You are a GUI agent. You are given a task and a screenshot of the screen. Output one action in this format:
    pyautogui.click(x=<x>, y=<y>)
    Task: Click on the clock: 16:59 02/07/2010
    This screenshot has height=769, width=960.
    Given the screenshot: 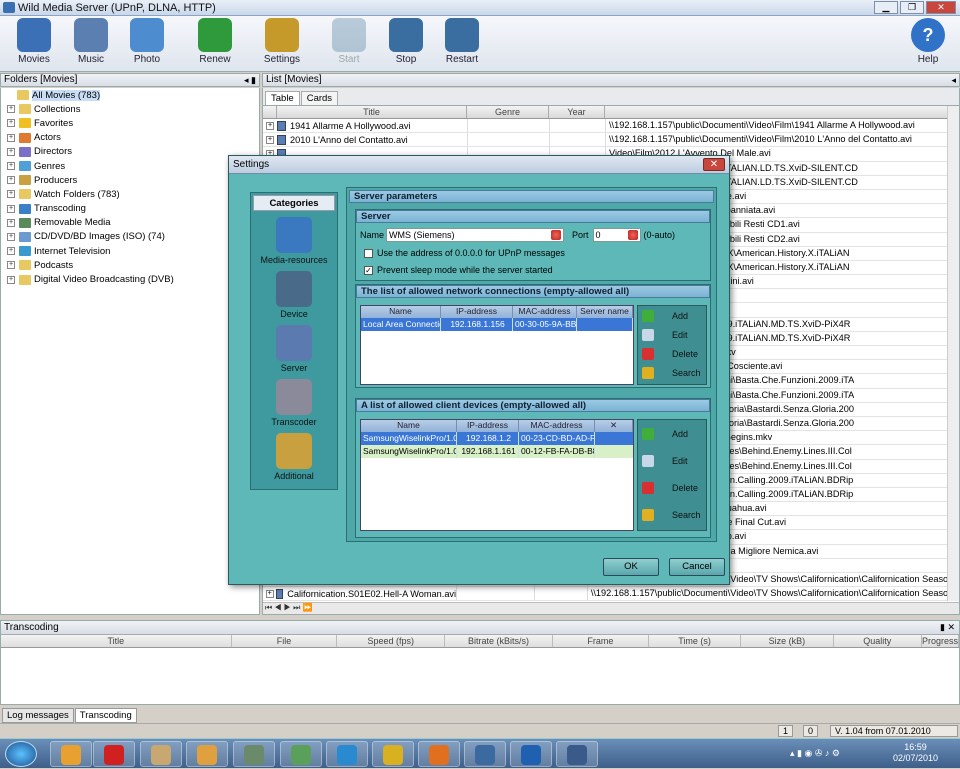 What is the action you would take?
    pyautogui.click(x=915, y=753)
    